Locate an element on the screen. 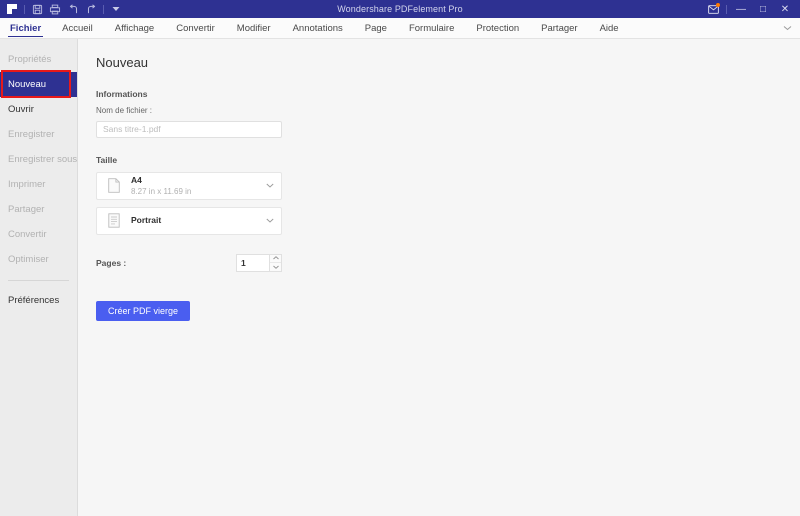  sidebar-item-imprimer: Imprimer is located at coordinates (38, 184).